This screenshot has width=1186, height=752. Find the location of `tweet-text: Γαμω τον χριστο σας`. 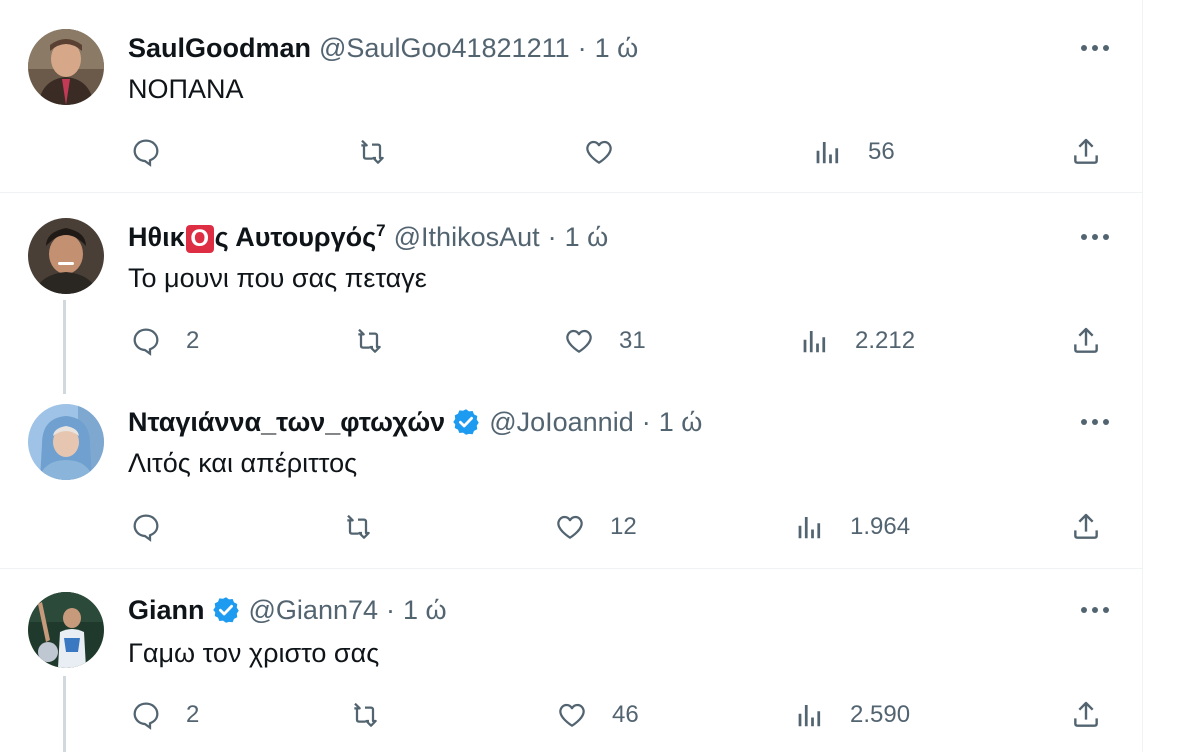

tweet-text: Γαμω τον χριστο σας is located at coordinates (254, 653).